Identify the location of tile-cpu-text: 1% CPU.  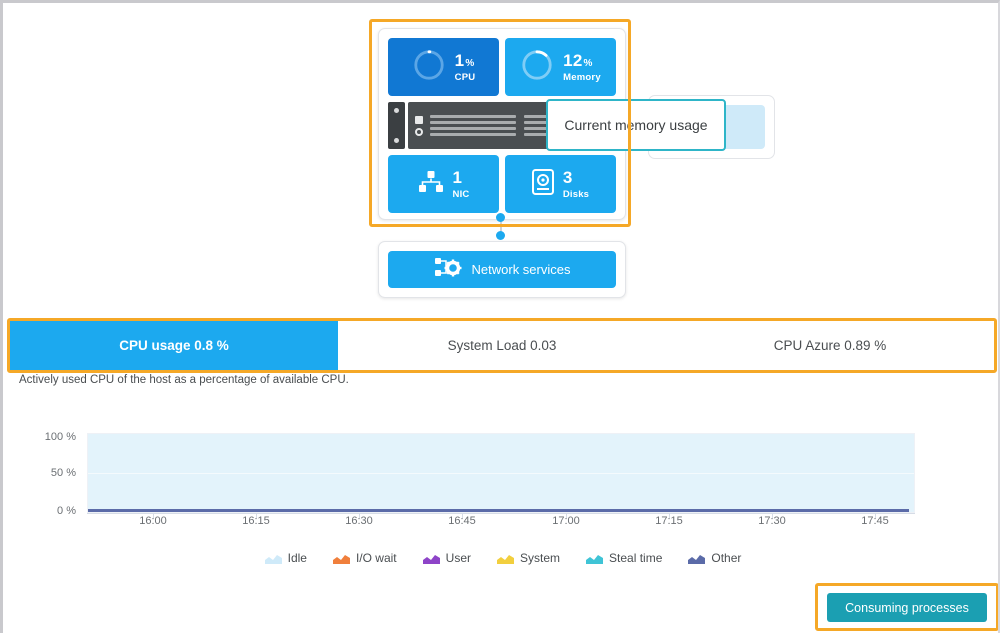
(465, 67).